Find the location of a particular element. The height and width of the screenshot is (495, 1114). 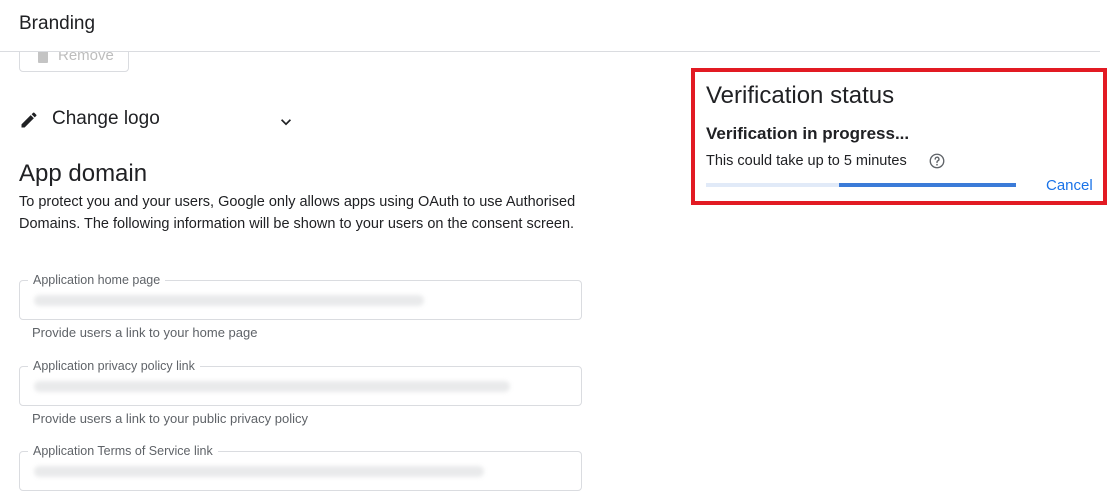

help-circle-icon is located at coordinates (937, 161).